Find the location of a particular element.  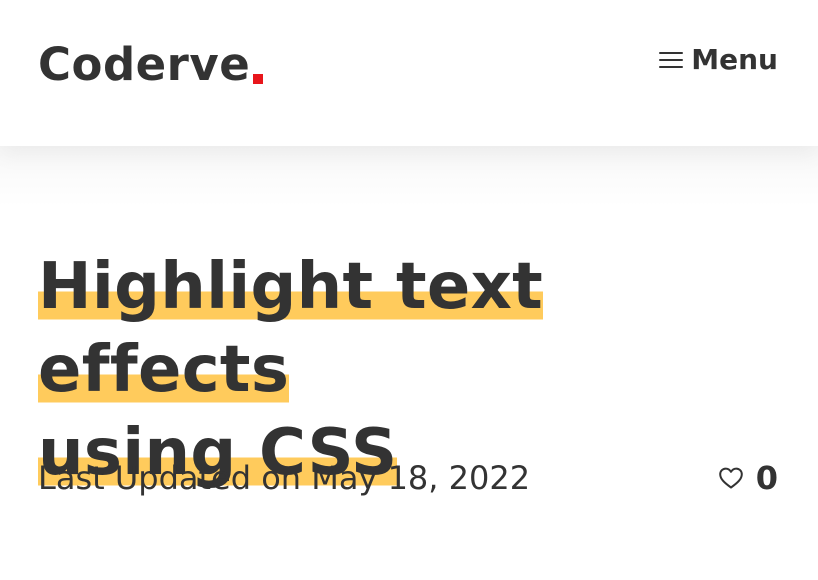

like-count: 0 is located at coordinates (766, 478).